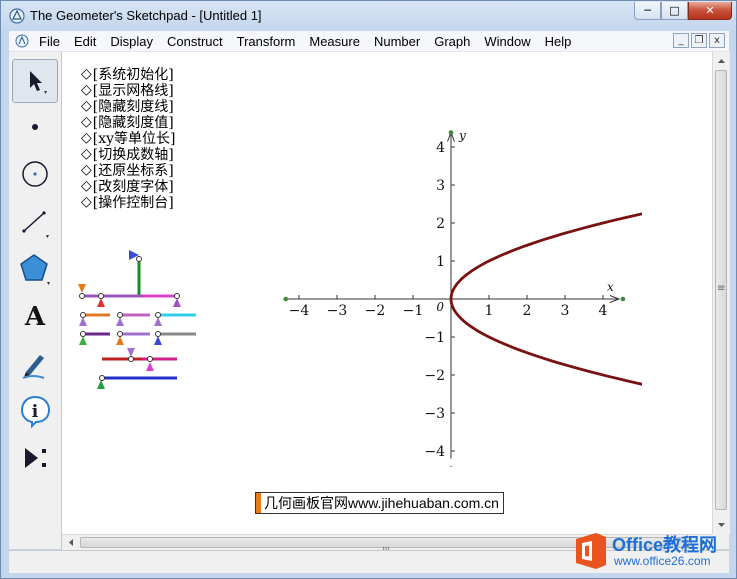 The image size is (737, 579). I want to click on marker-tool, so click(35, 364).